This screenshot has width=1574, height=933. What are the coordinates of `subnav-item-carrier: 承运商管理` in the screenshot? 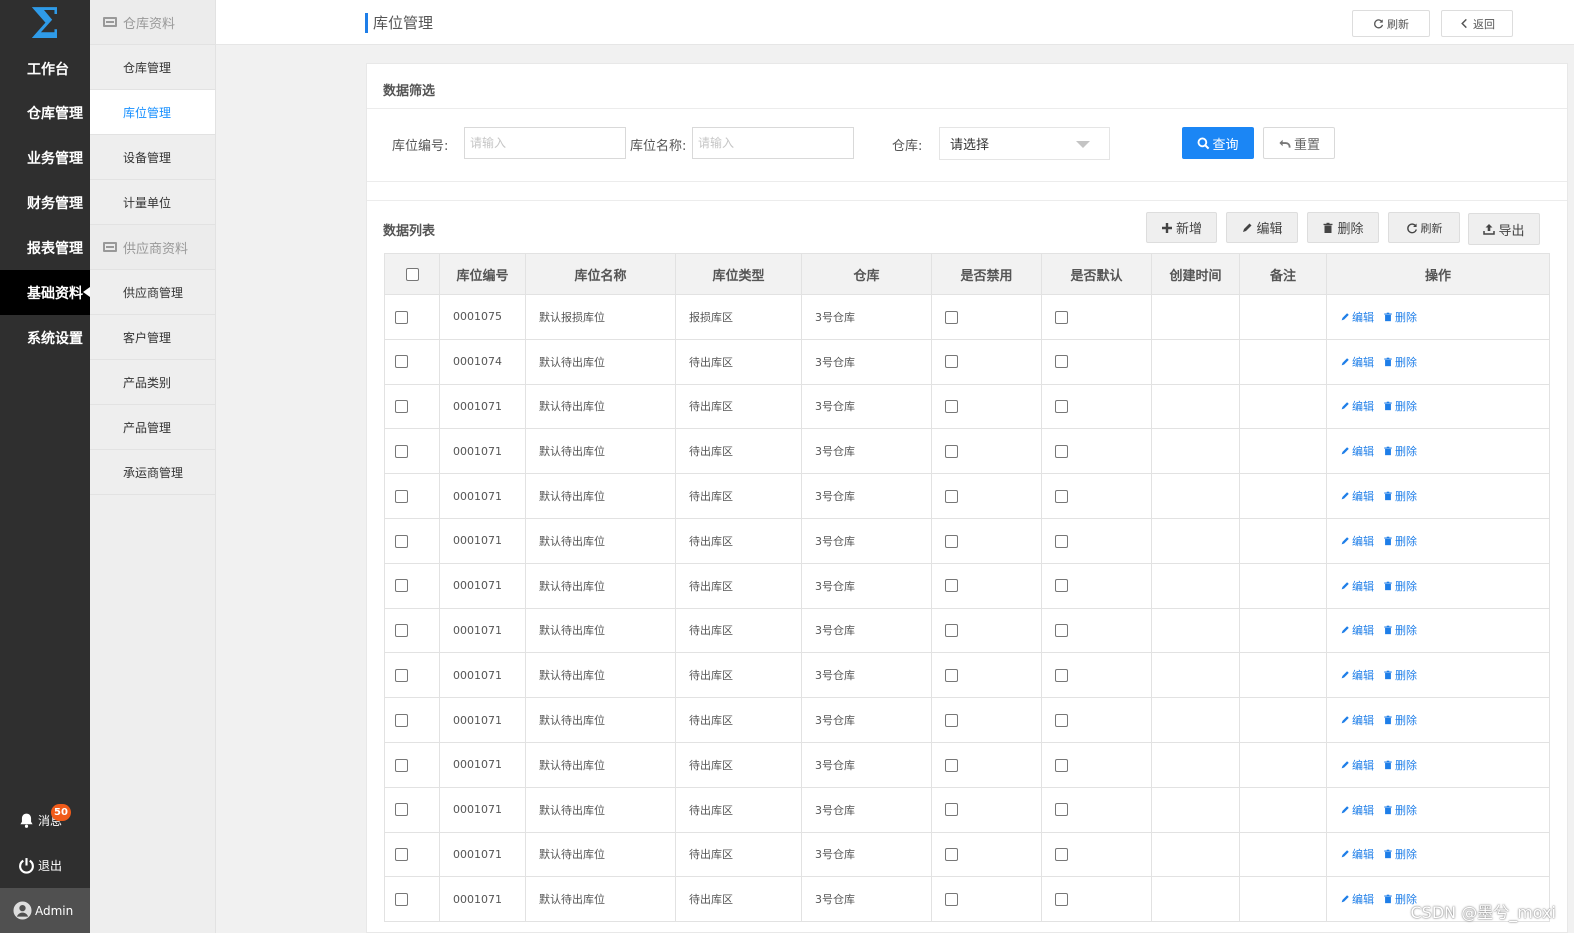 It's located at (152, 472).